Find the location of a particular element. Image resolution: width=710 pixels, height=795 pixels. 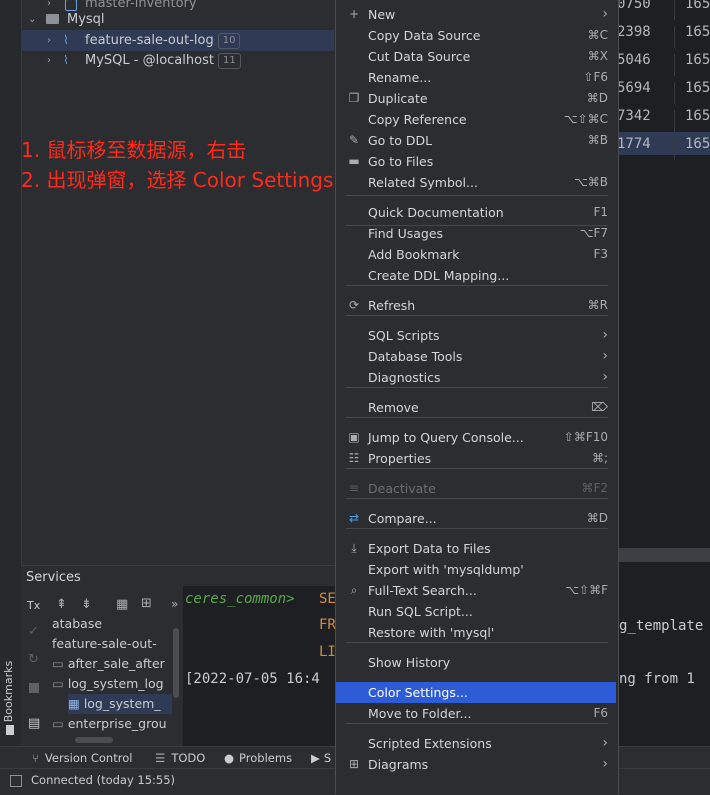

more-icon: » is located at coordinates (174, 604).